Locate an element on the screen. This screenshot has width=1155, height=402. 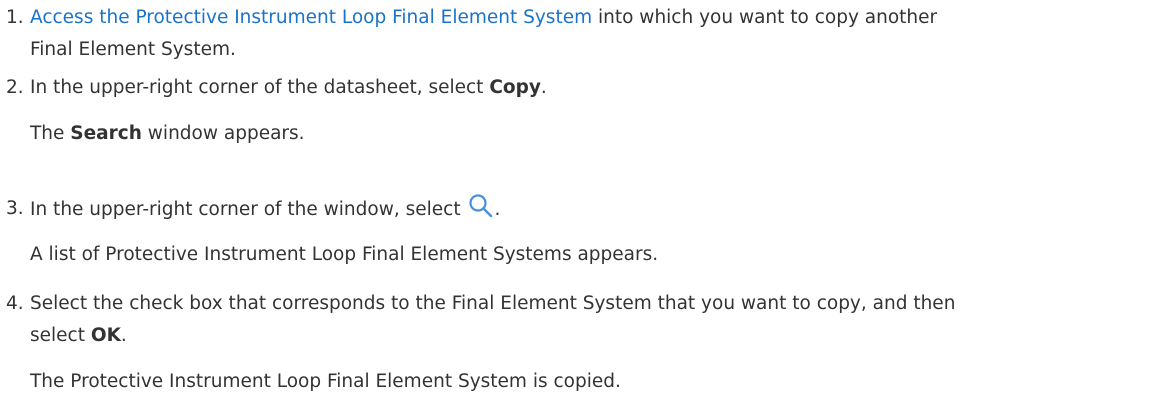
step-number: 4. is located at coordinates (15, 303).